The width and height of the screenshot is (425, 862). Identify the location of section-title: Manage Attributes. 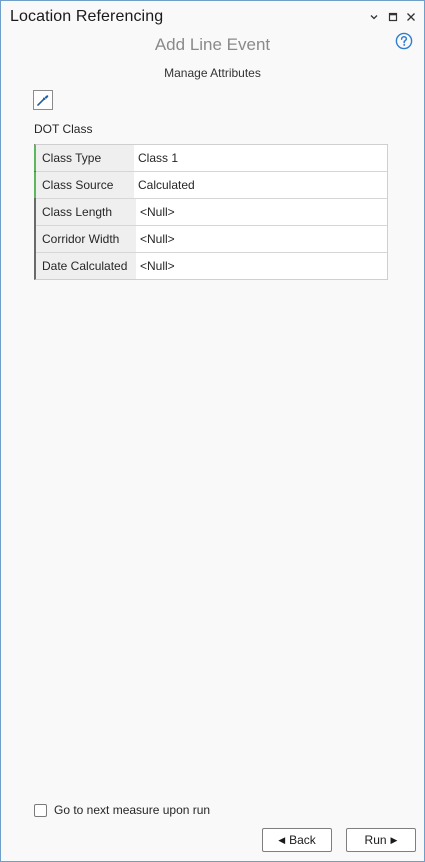
(212, 73).